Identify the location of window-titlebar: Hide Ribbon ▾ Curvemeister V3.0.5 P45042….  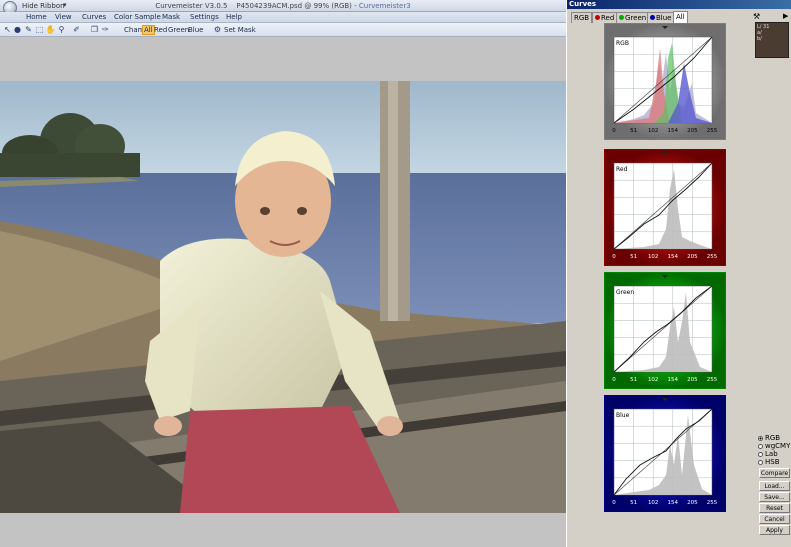
(283, 7).